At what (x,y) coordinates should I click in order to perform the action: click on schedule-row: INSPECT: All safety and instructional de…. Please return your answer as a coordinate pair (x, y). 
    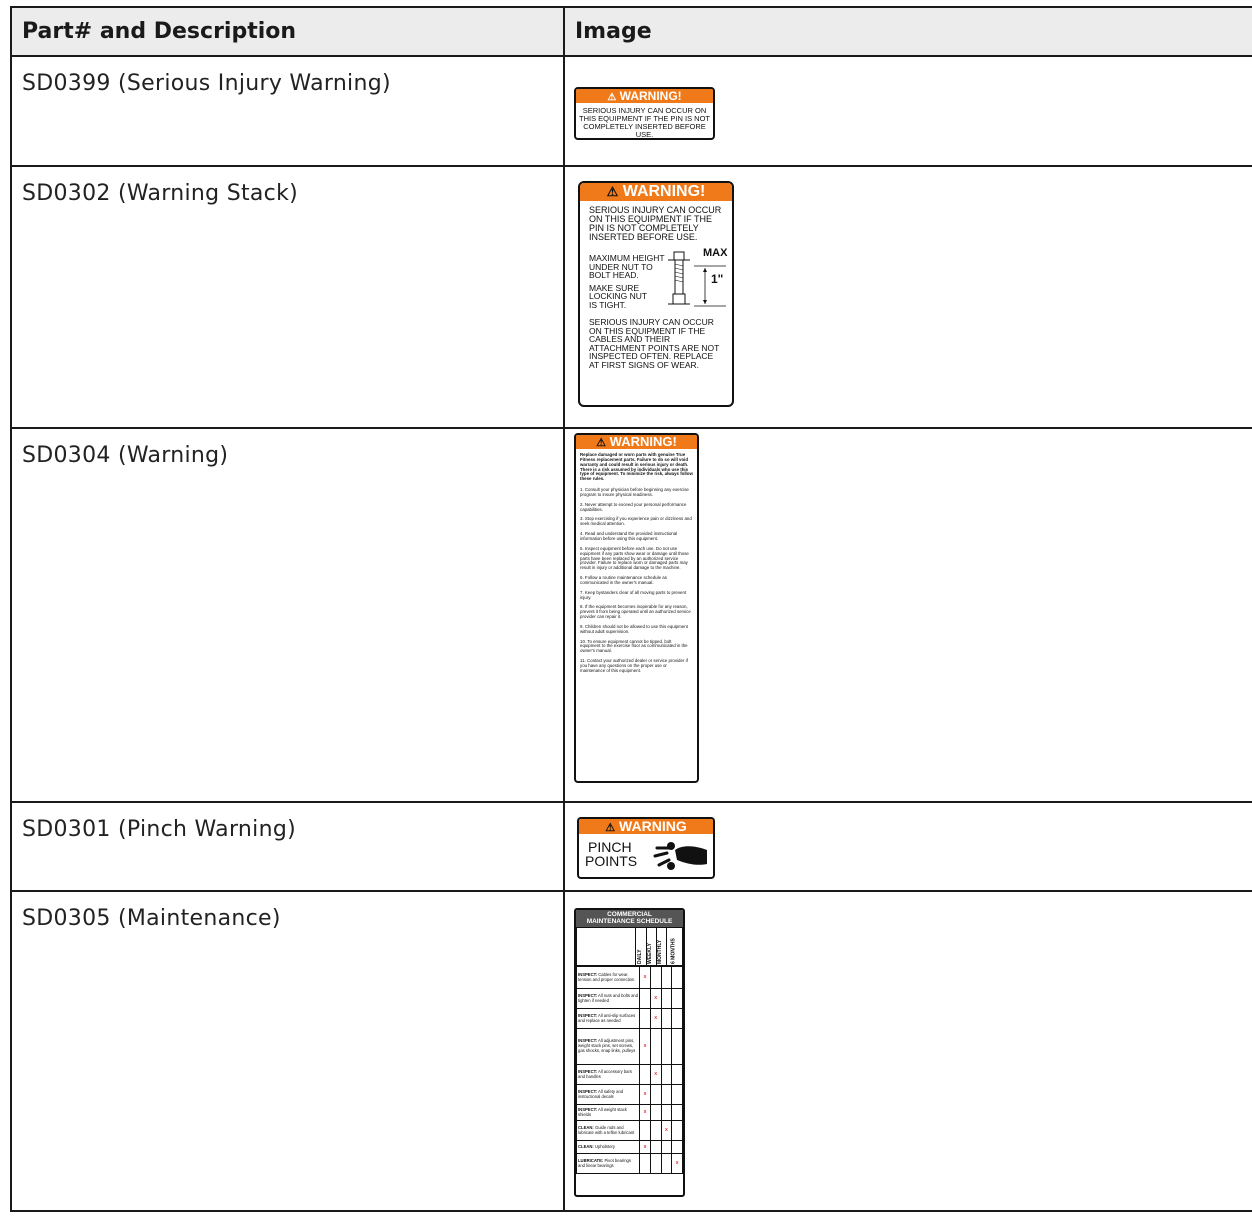
    Looking at the image, I should click on (629, 1094).